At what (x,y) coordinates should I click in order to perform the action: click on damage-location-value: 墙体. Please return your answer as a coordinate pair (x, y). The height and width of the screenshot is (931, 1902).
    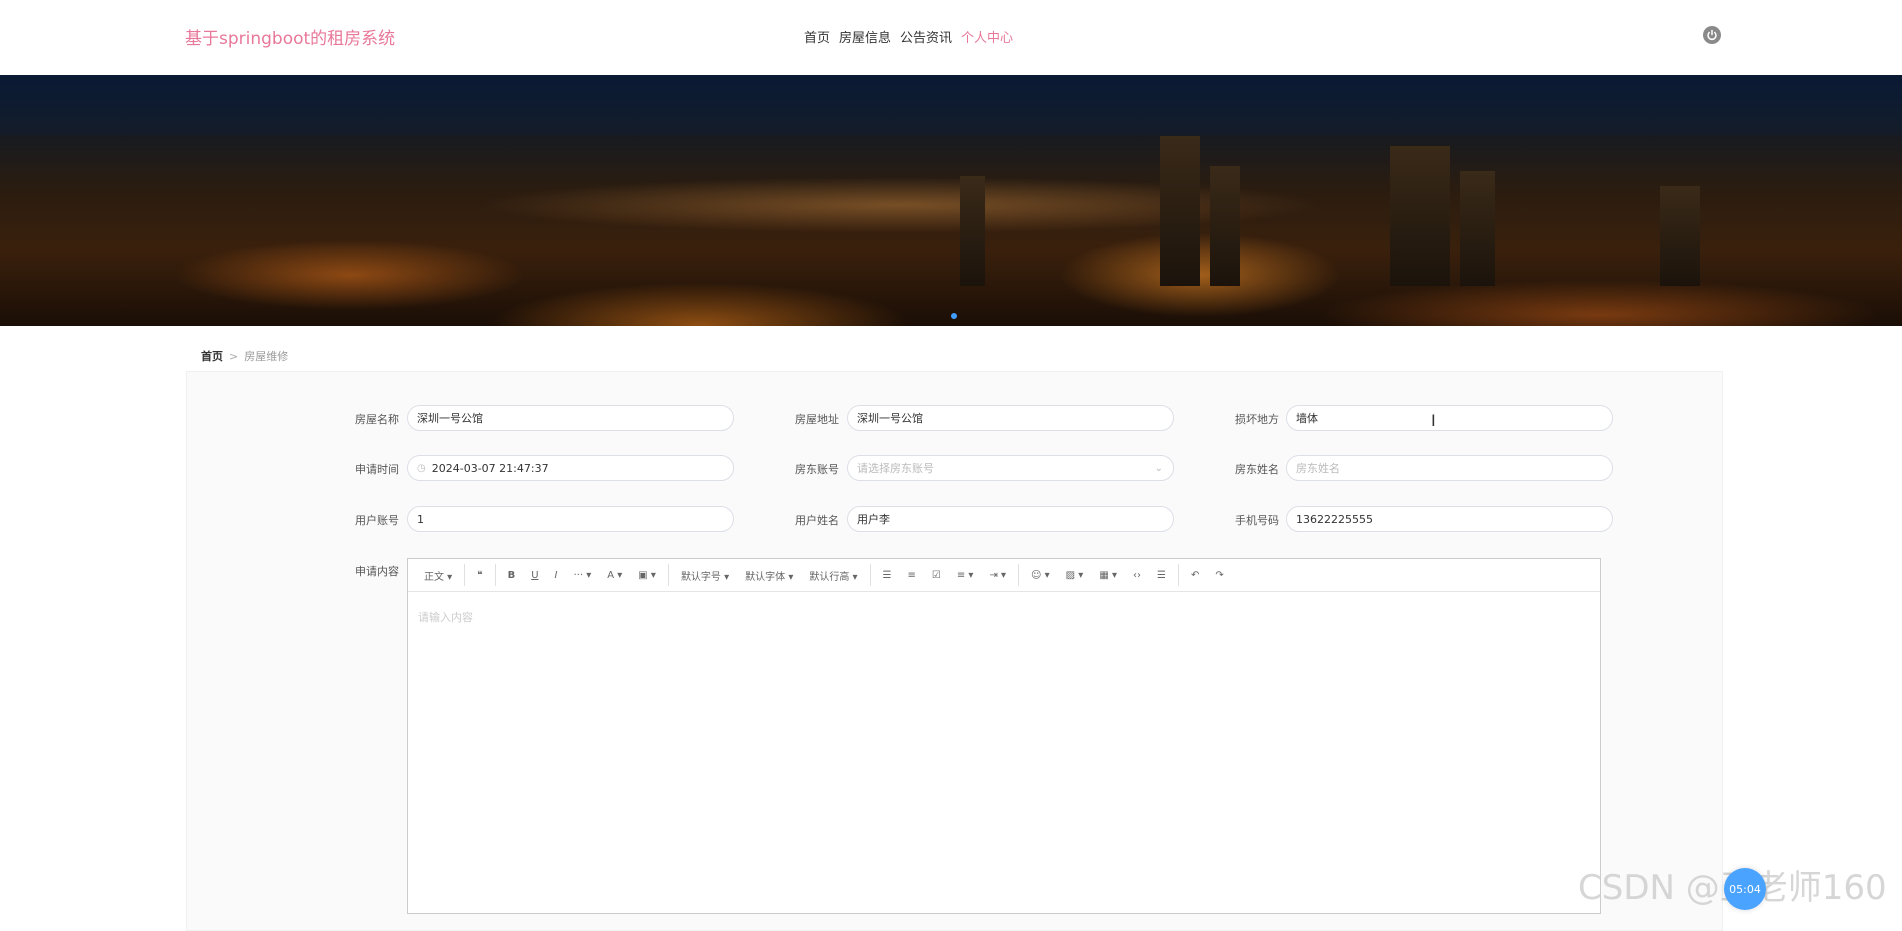
    Looking at the image, I should click on (1307, 418).